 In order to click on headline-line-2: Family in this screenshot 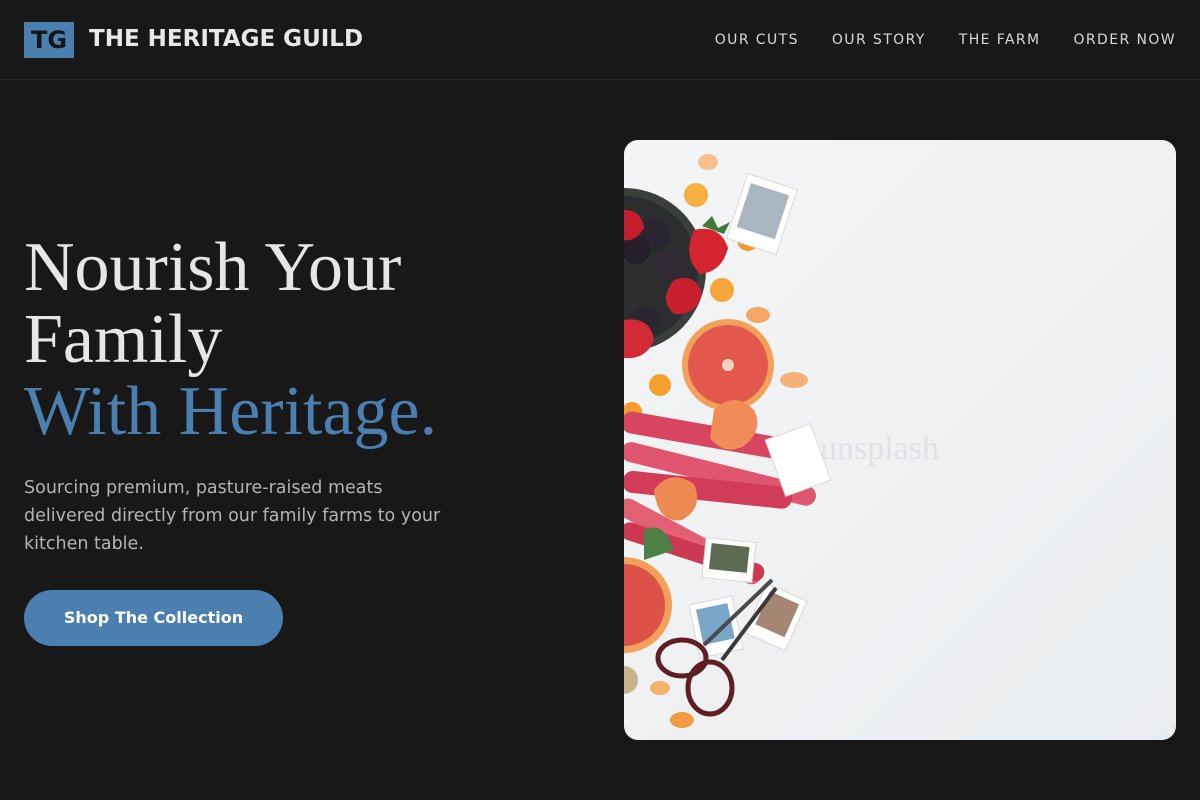, I will do `click(123, 339)`.